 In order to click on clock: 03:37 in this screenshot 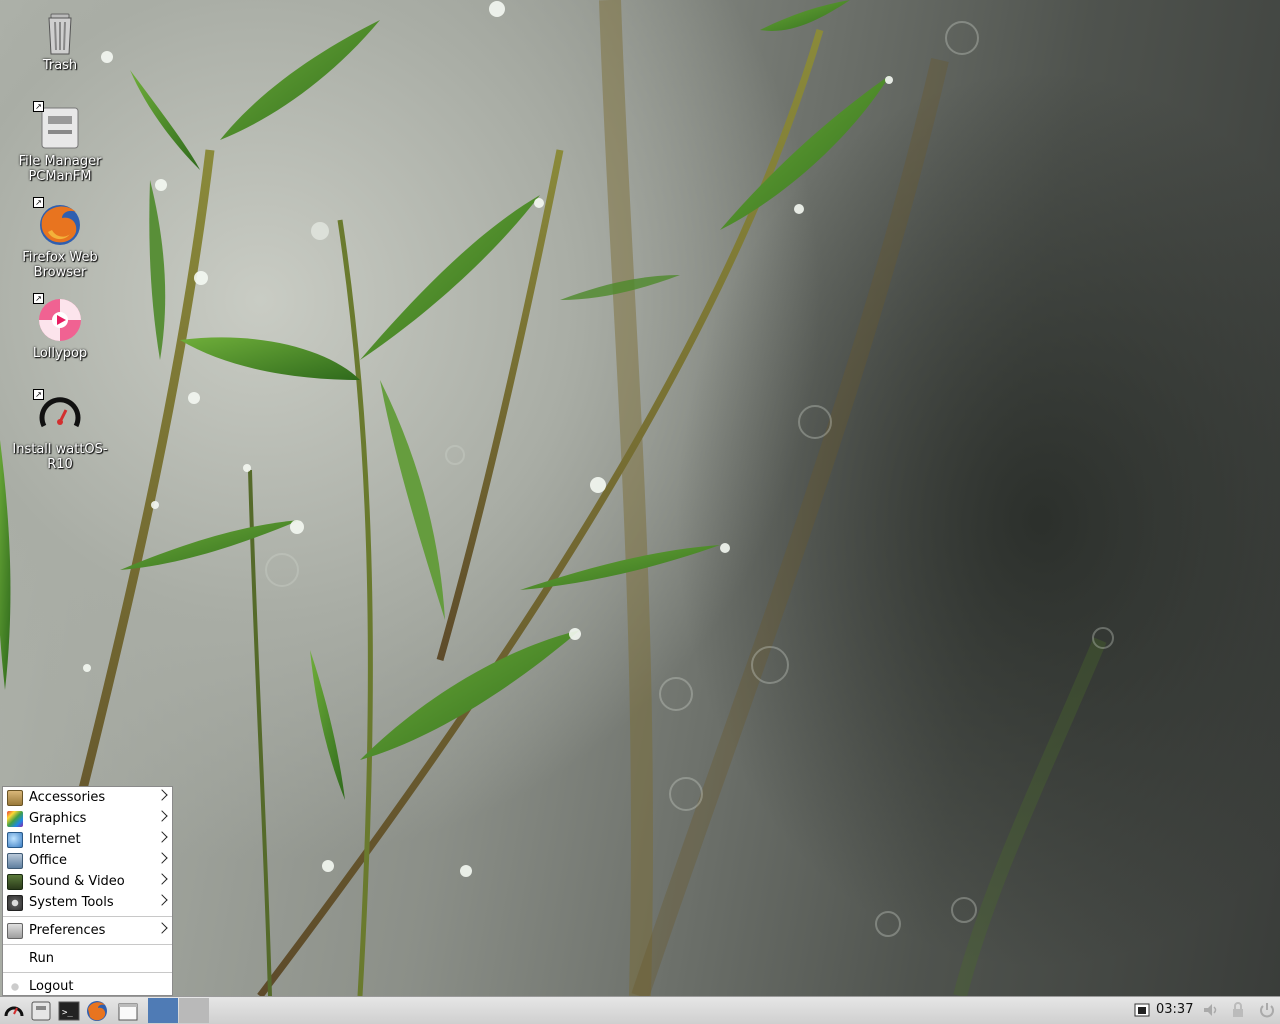, I will do `click(1174, 1009)`.